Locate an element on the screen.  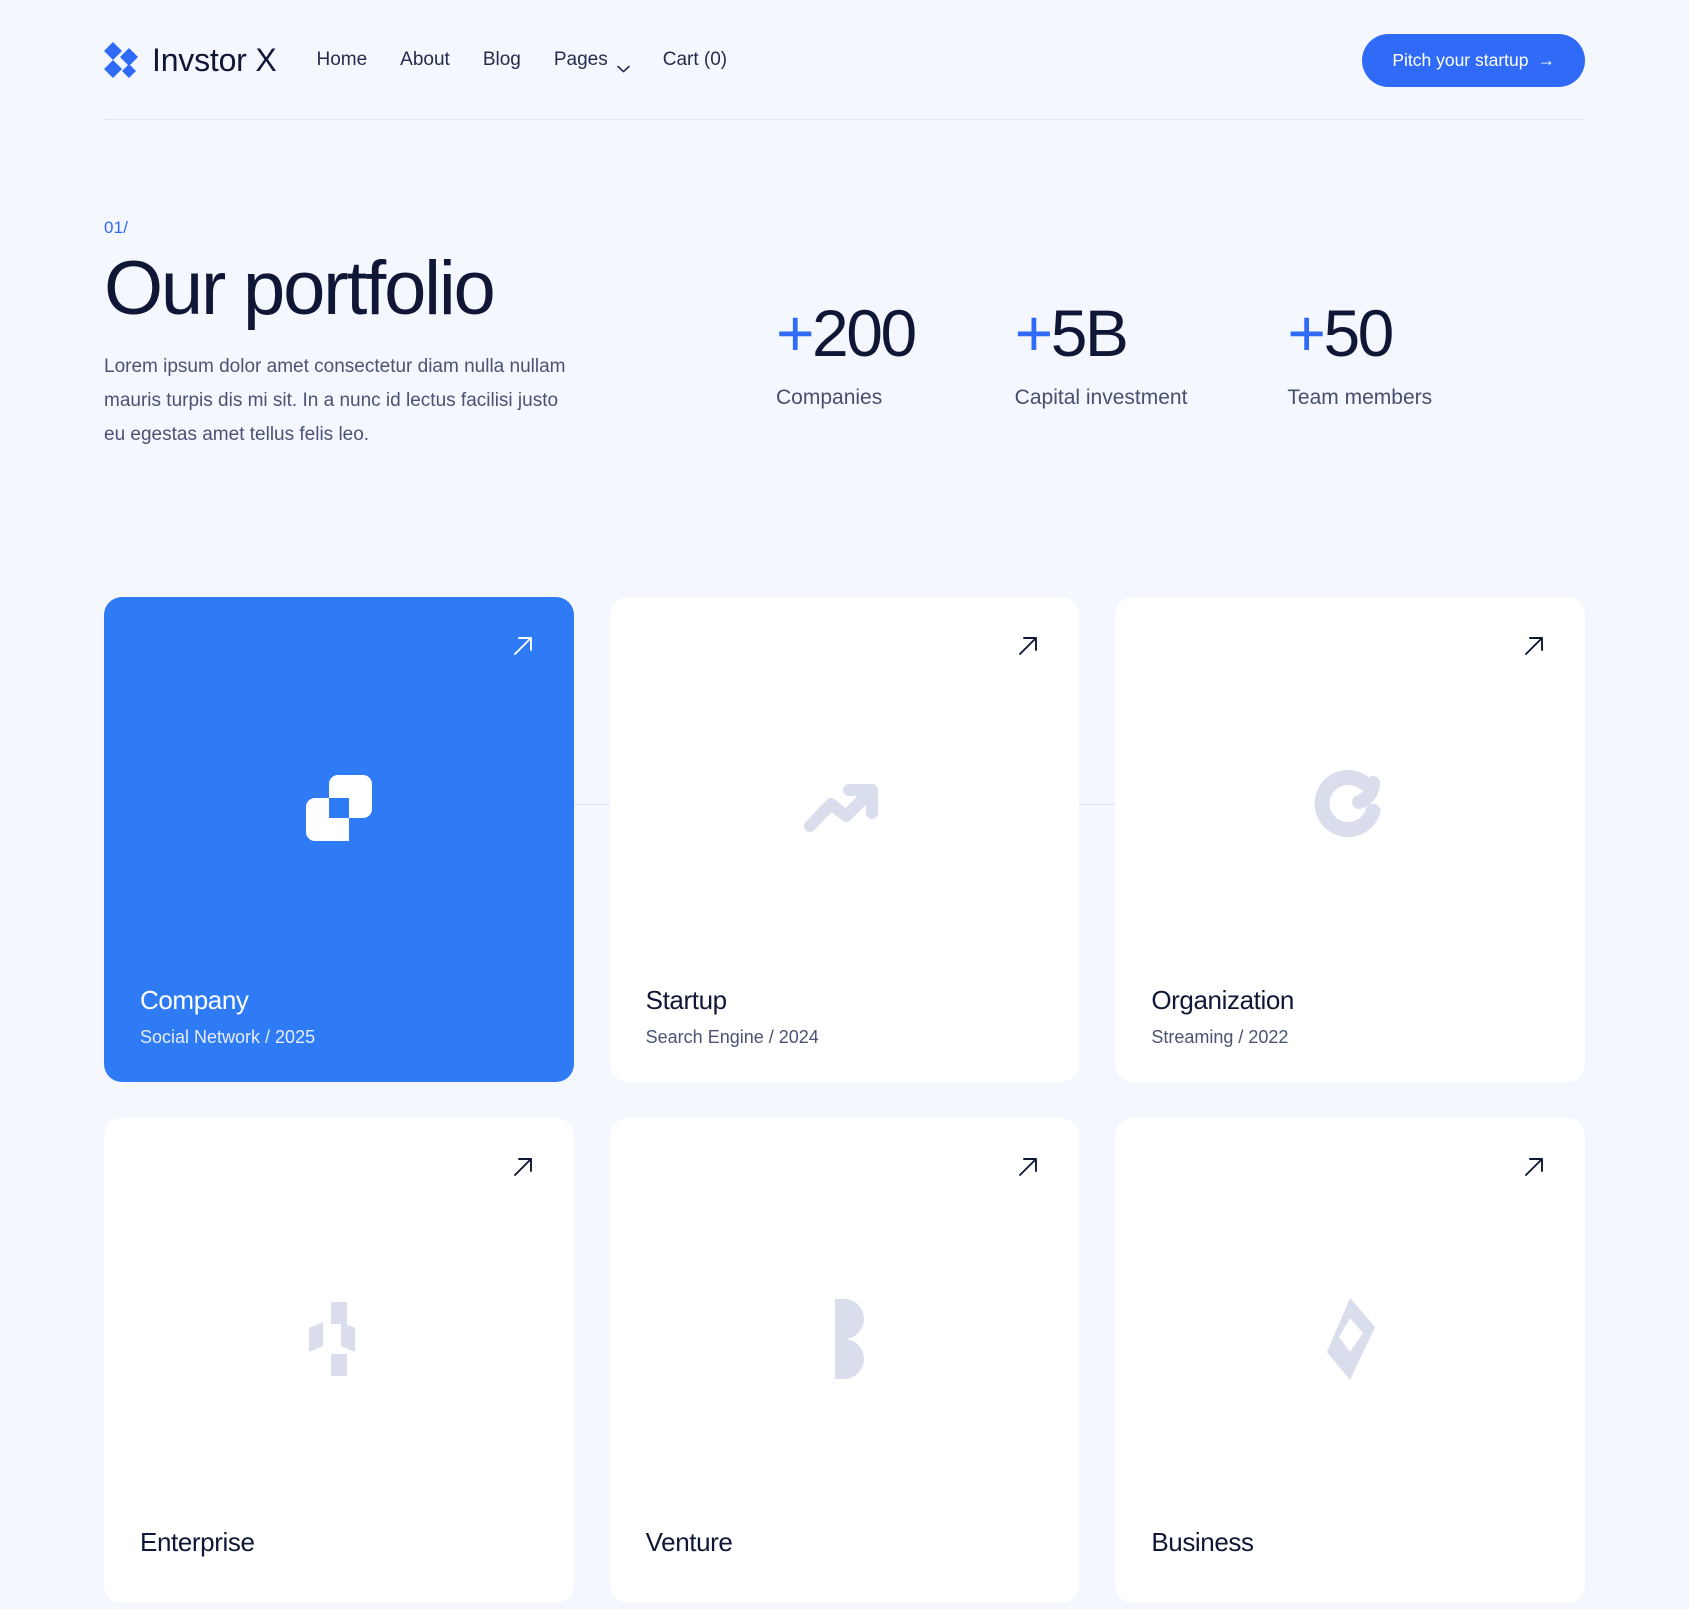
nav-item-home: Home is located at coordinates (341, 60).